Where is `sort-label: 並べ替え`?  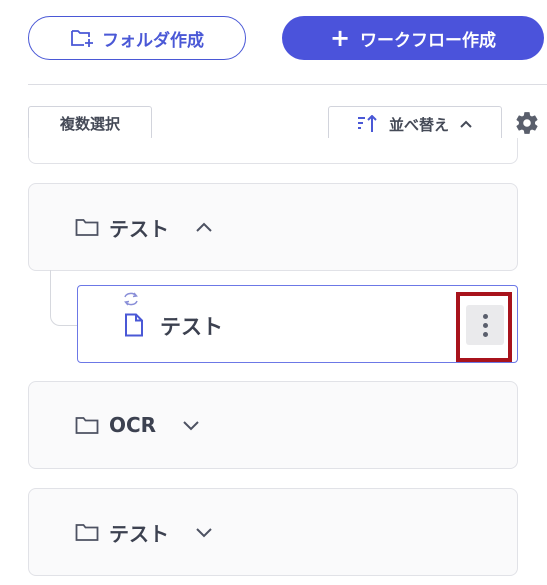 sort-label: 並べ替え is located at coordinates (418, 124).